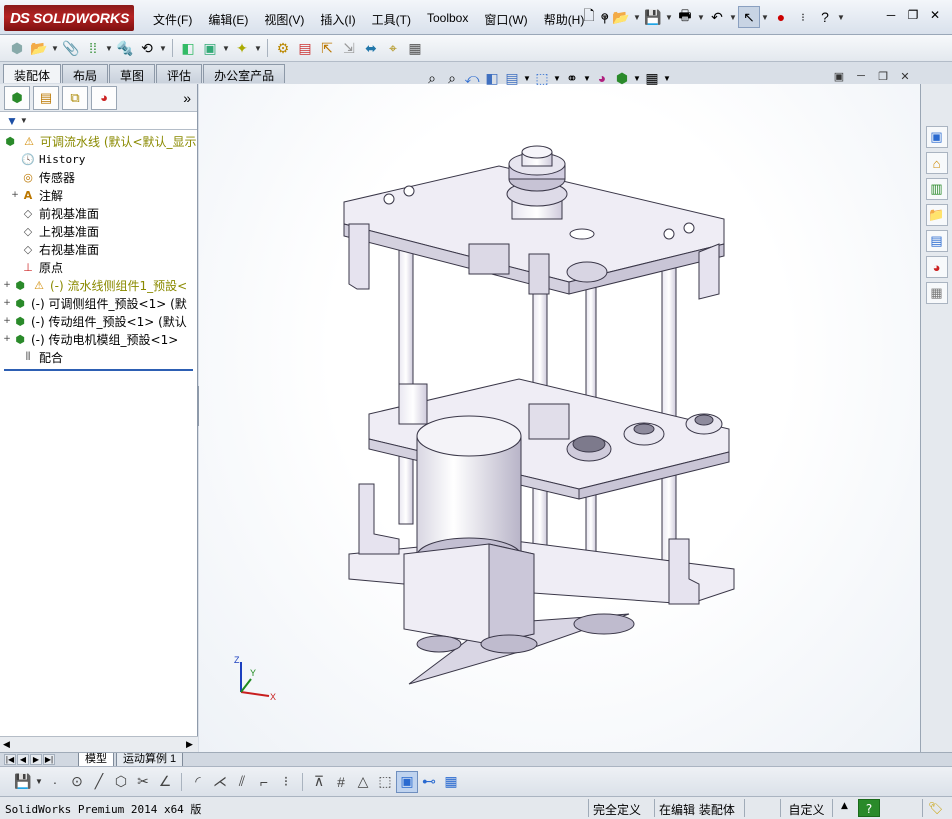 Image resolution: width=952 pixels, height=819 pixels. Describe the element at coordinates (341, 782) in the screenshot. I see `grid-icon: #` at that location.